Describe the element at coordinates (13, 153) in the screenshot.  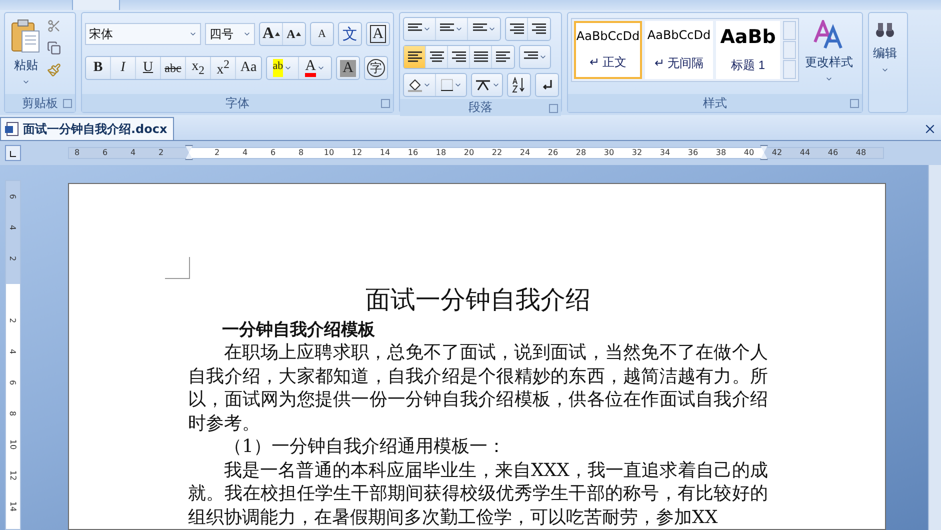
I see `tab-stop-icon` at that location.